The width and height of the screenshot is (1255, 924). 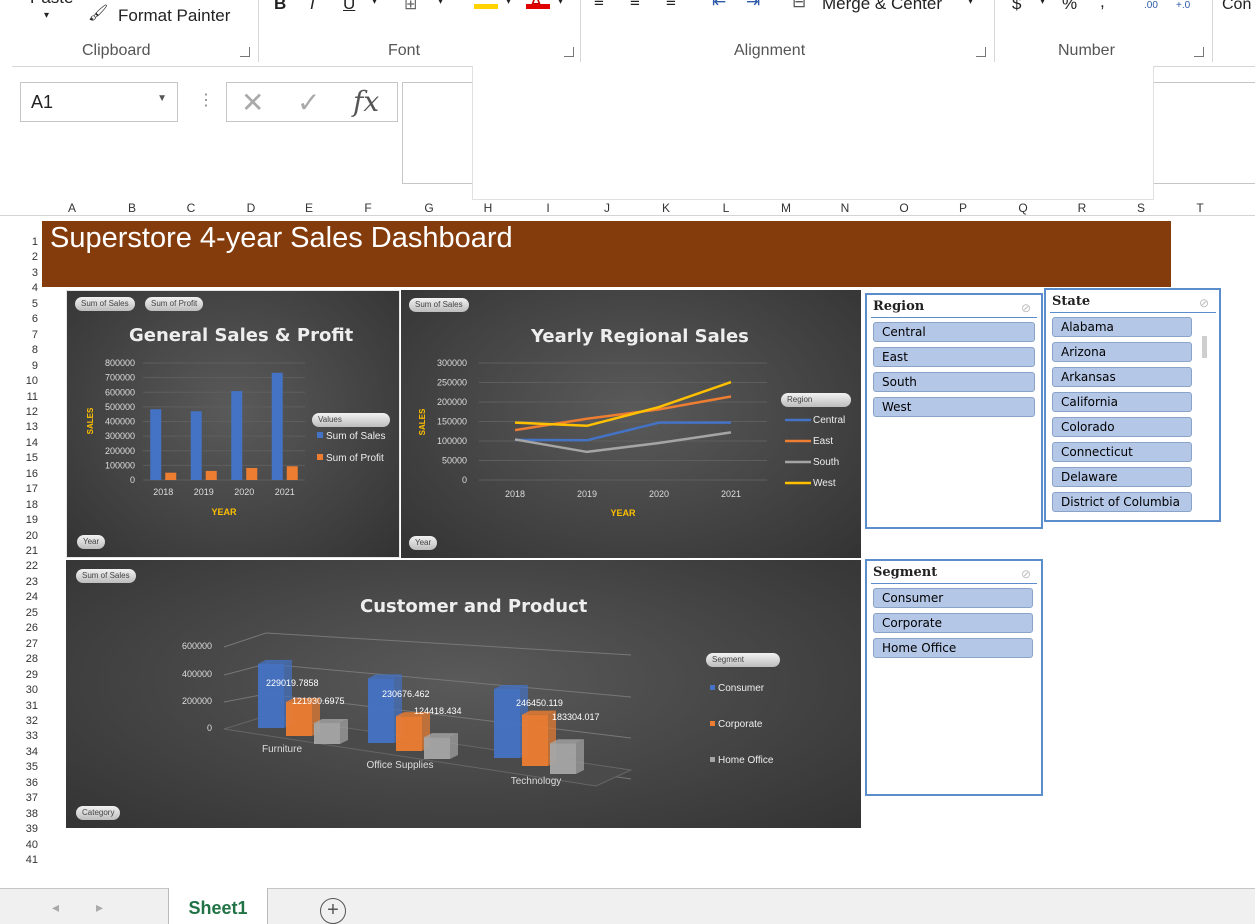 What do you see at coordinates (245, 52) in the screenshot?
I see `clipboard-launcher-icon` at bounding box center [245, 52].